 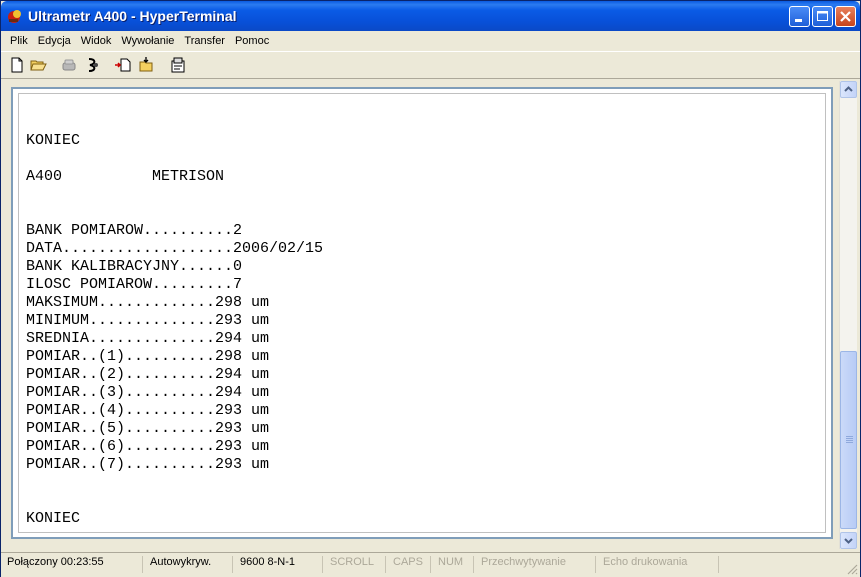 I want to click on title-bar: Ultrametr A400 - HyperTerminal, so click(x=430, y=16).